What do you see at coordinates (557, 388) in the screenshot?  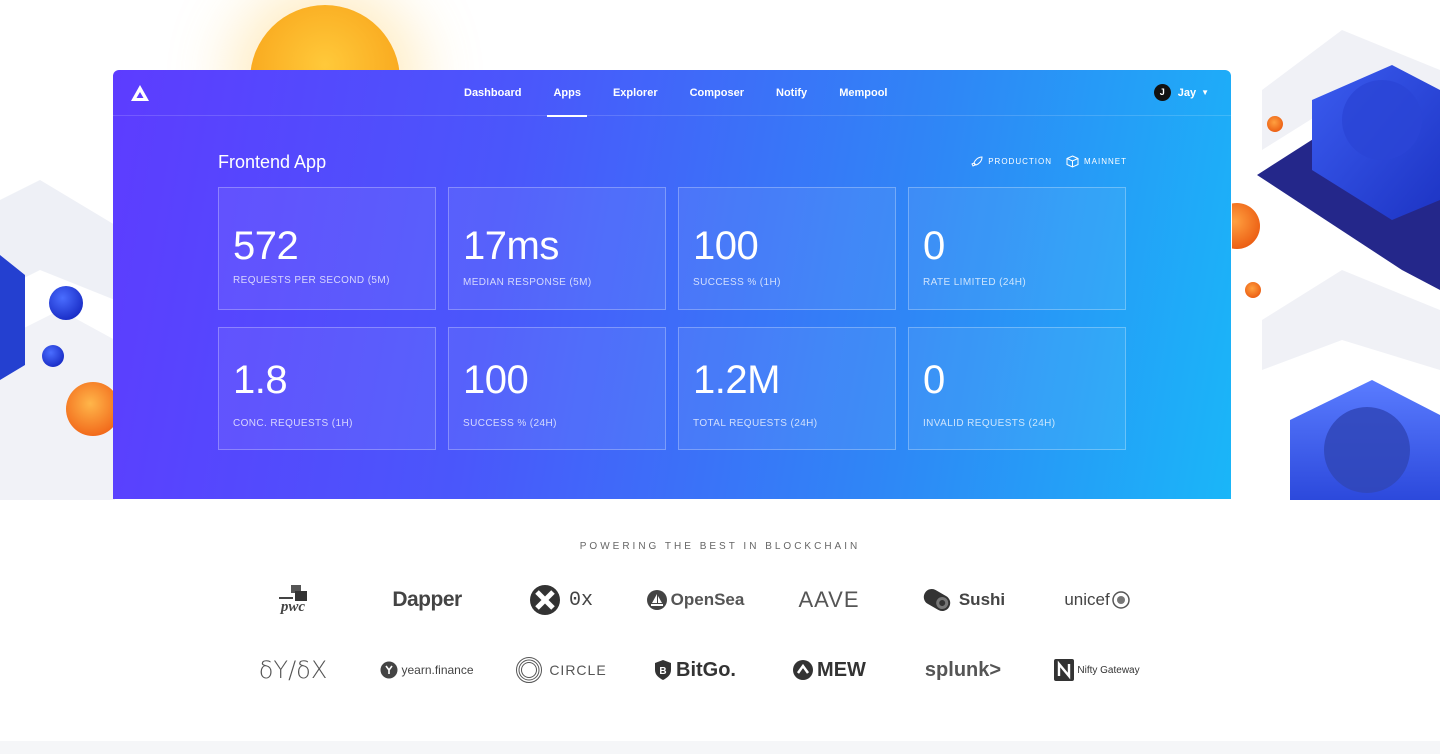 I see `stat-card-success-24h: 100 SUCCESS % (24H)` at bounding box center [557, 388].